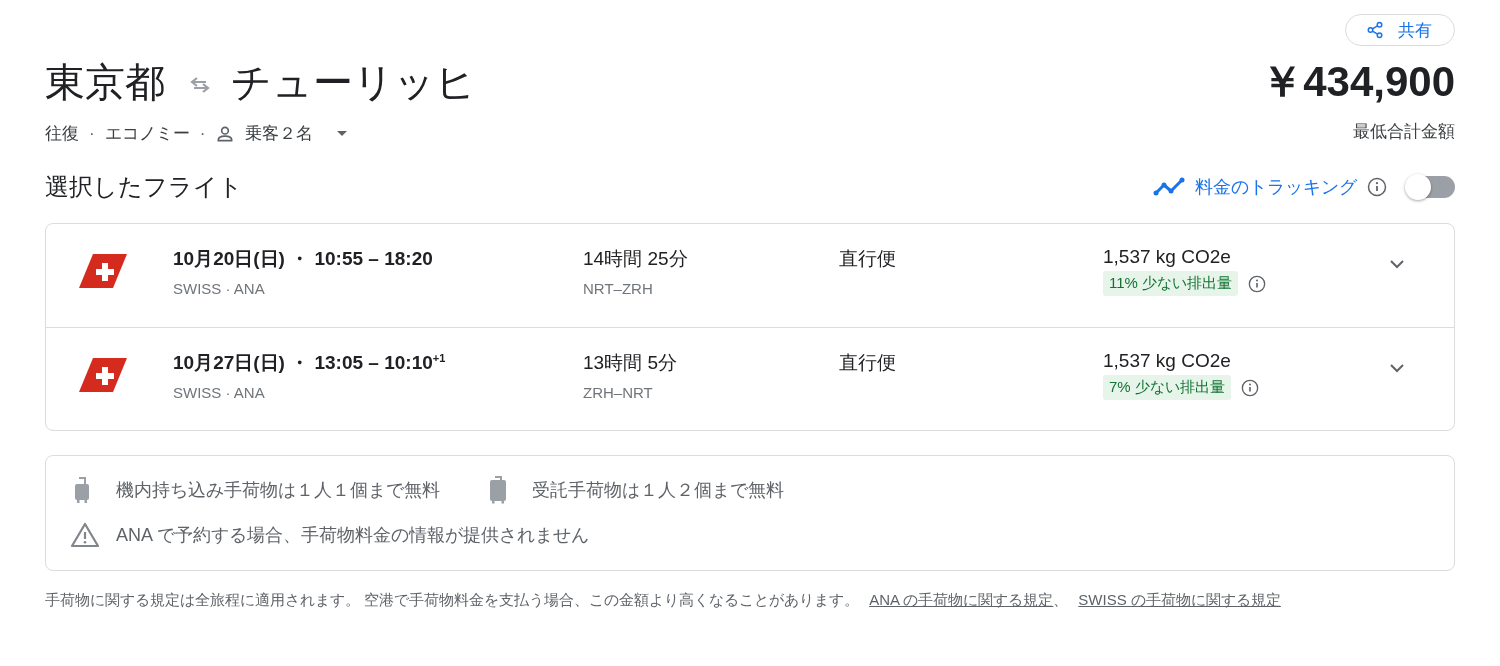 The height and width of the screenshot is (666, 1500). What do you see at coordinates (353, 535) in the screenshot?
I see `baggage-warning: ANA で予約する場合、手荷物料金の情報が提供されません` at bounding box center [353, 535].